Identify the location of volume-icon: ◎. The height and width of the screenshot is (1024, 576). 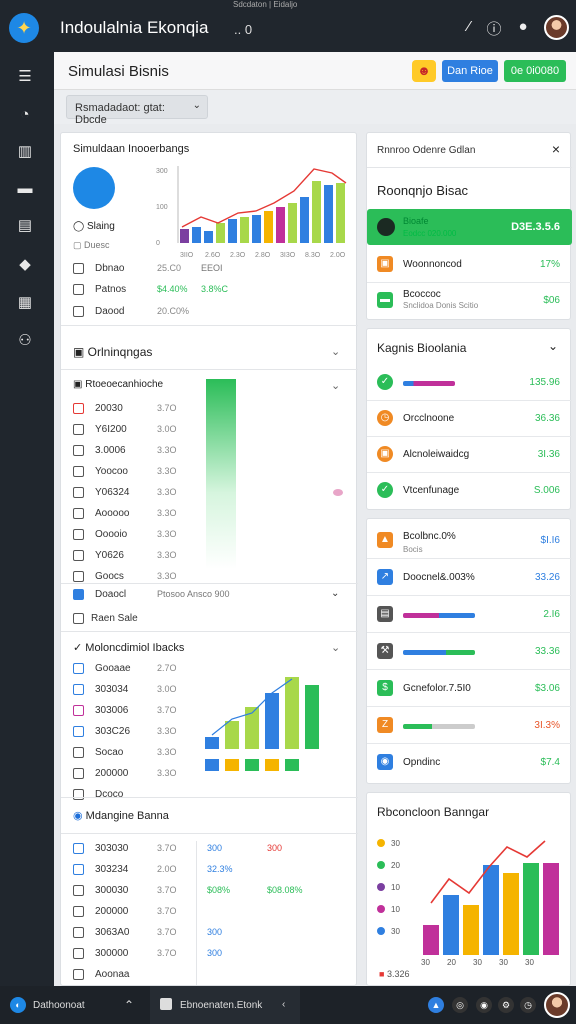
(460, 1005).